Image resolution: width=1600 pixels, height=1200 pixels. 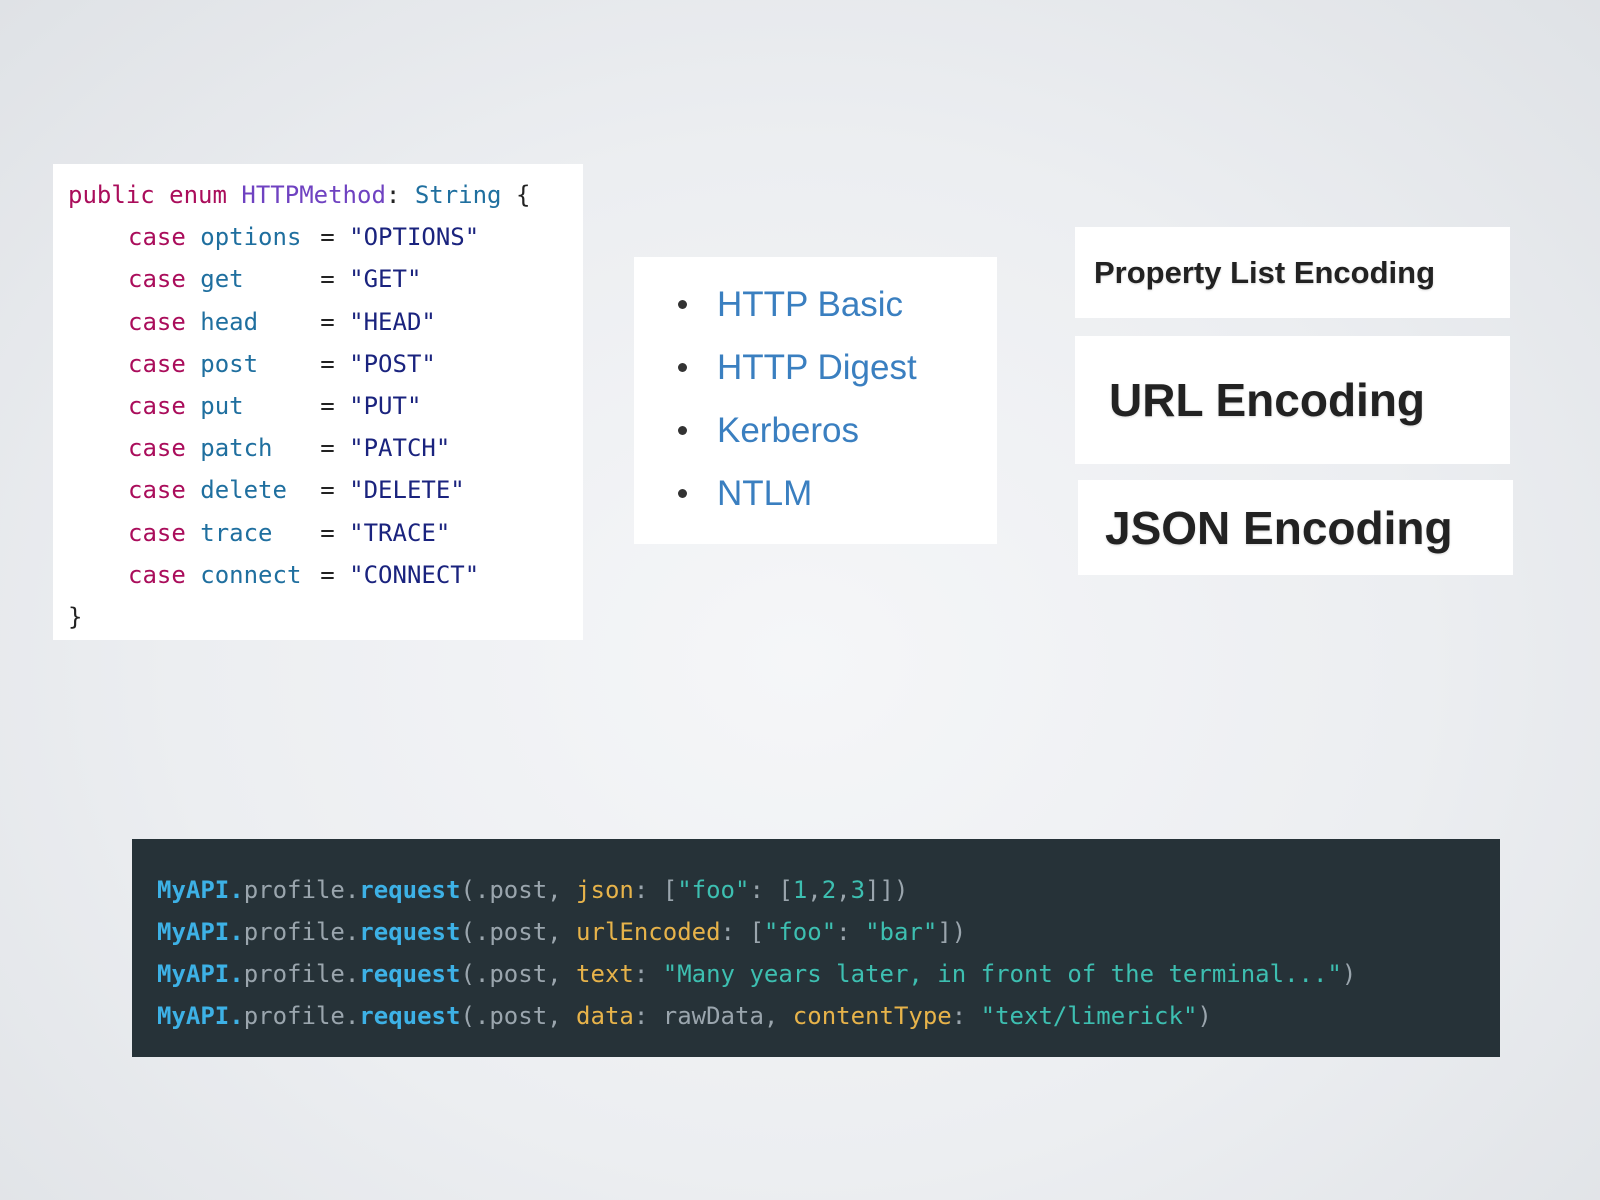 What do you see at coordinates (872, 1016) in the screenshot?
I see `code-token: contentType` at bounding box center [872, 1016].